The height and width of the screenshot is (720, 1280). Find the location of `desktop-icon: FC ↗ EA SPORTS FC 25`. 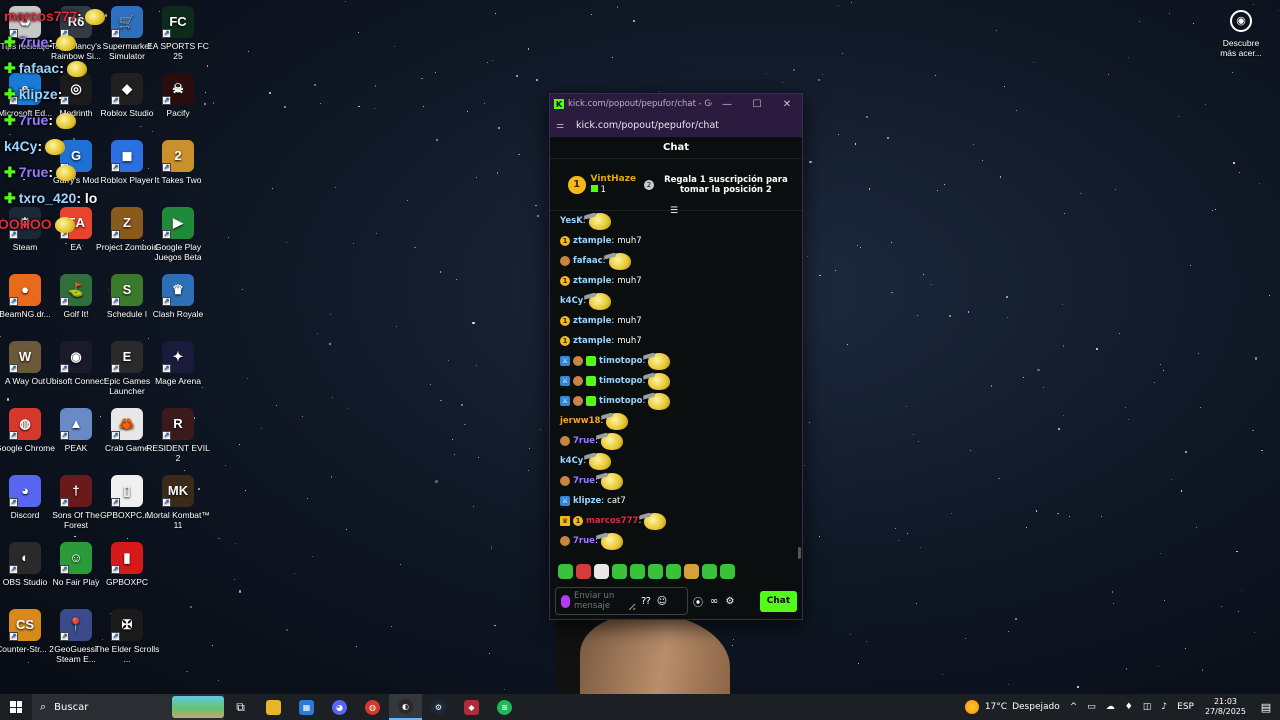

desktop-icon: FC ↗ EA SPORTS FC 25 is located at coordinates (178, 33).